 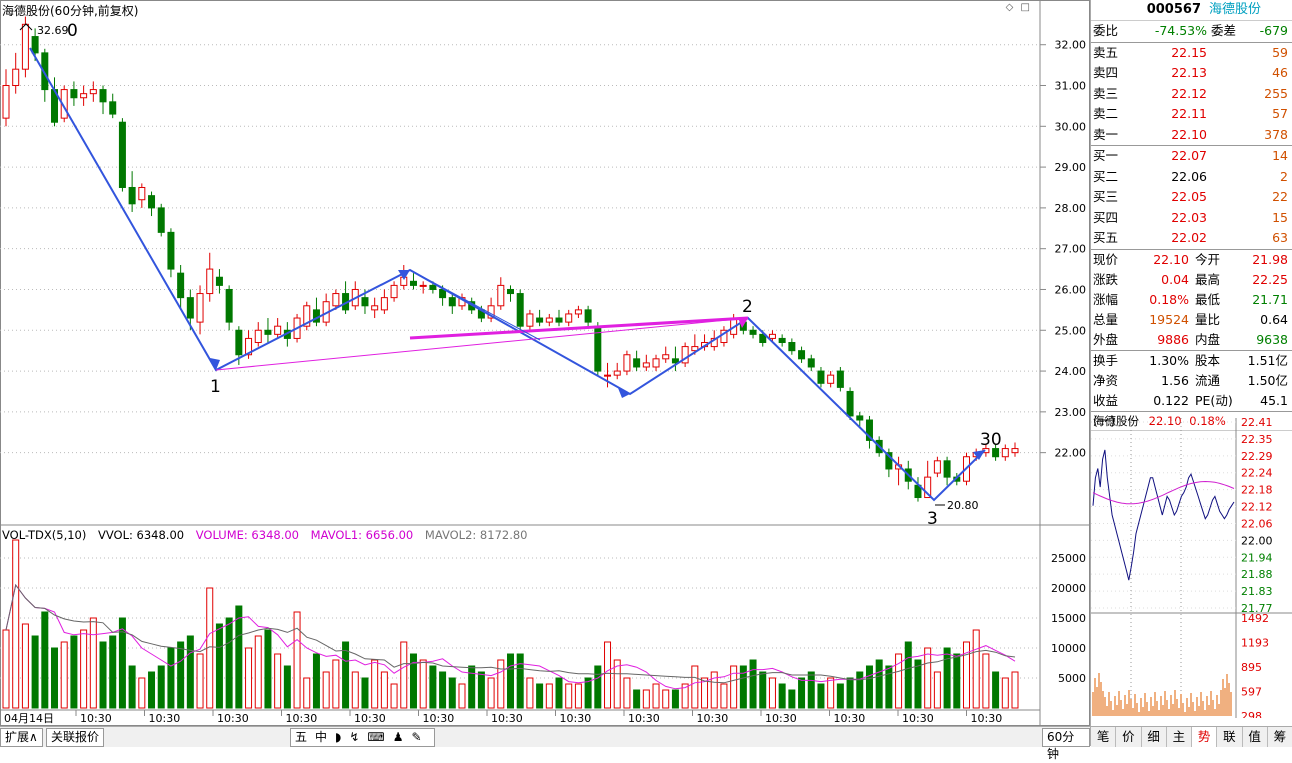 I want to click on order-volume: 46, so click(x=1280, y=72).